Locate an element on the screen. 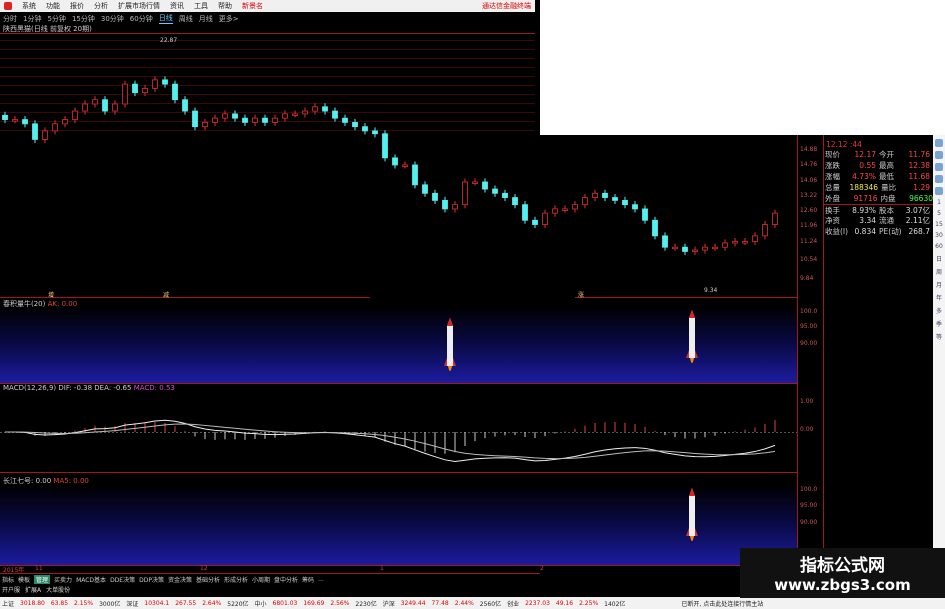  indicator-tab: 盘中分析 is located at coordinates (286, 579).